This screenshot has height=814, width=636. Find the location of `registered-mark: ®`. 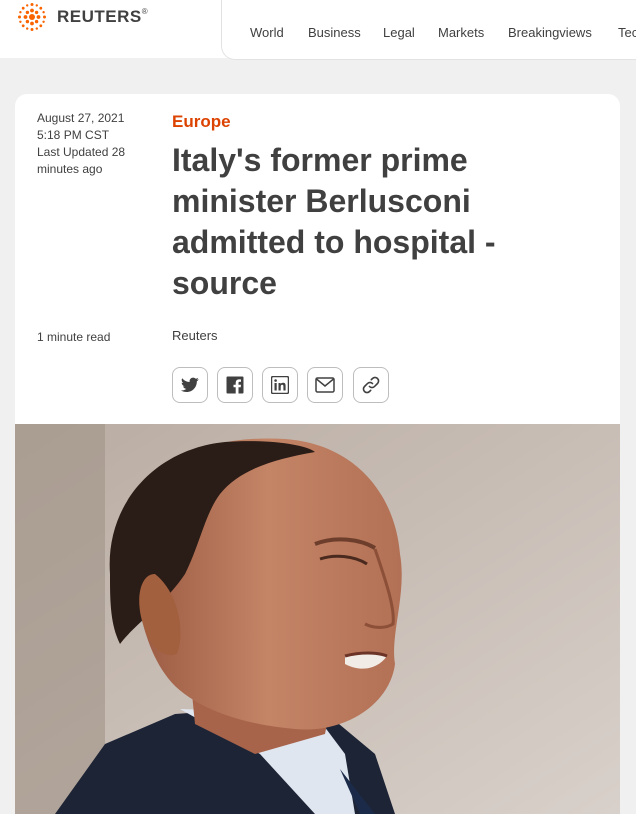

registered-mark: ® is located at coordinates (144, 11).